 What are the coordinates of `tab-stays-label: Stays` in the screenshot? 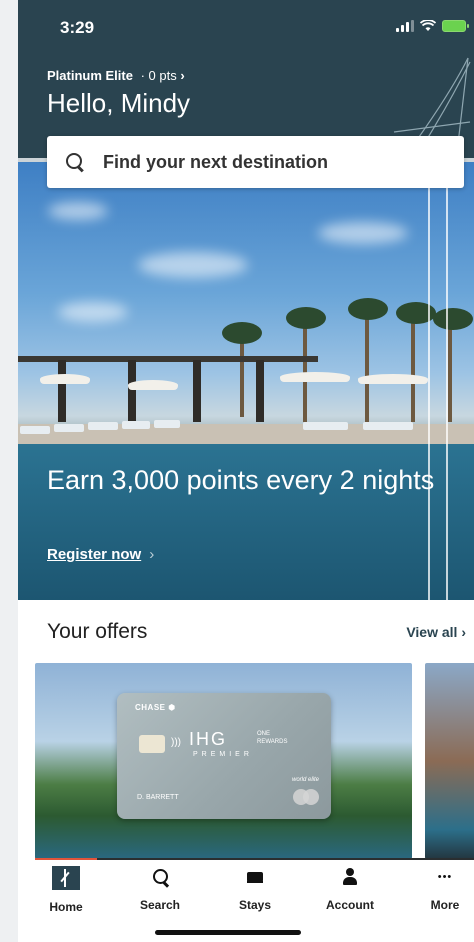 It's located at (255, 905).